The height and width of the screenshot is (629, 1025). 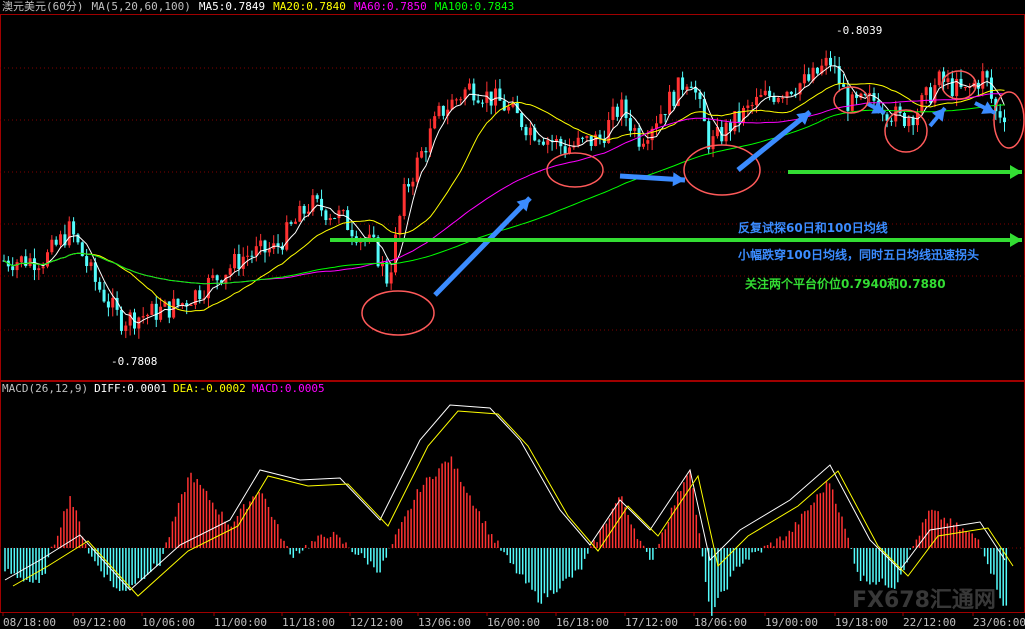 What do you see at coordinates (232, 6) in the screenshot?
I see `ma5-value: MA5:0.7849` at bounding box center [232, 6].